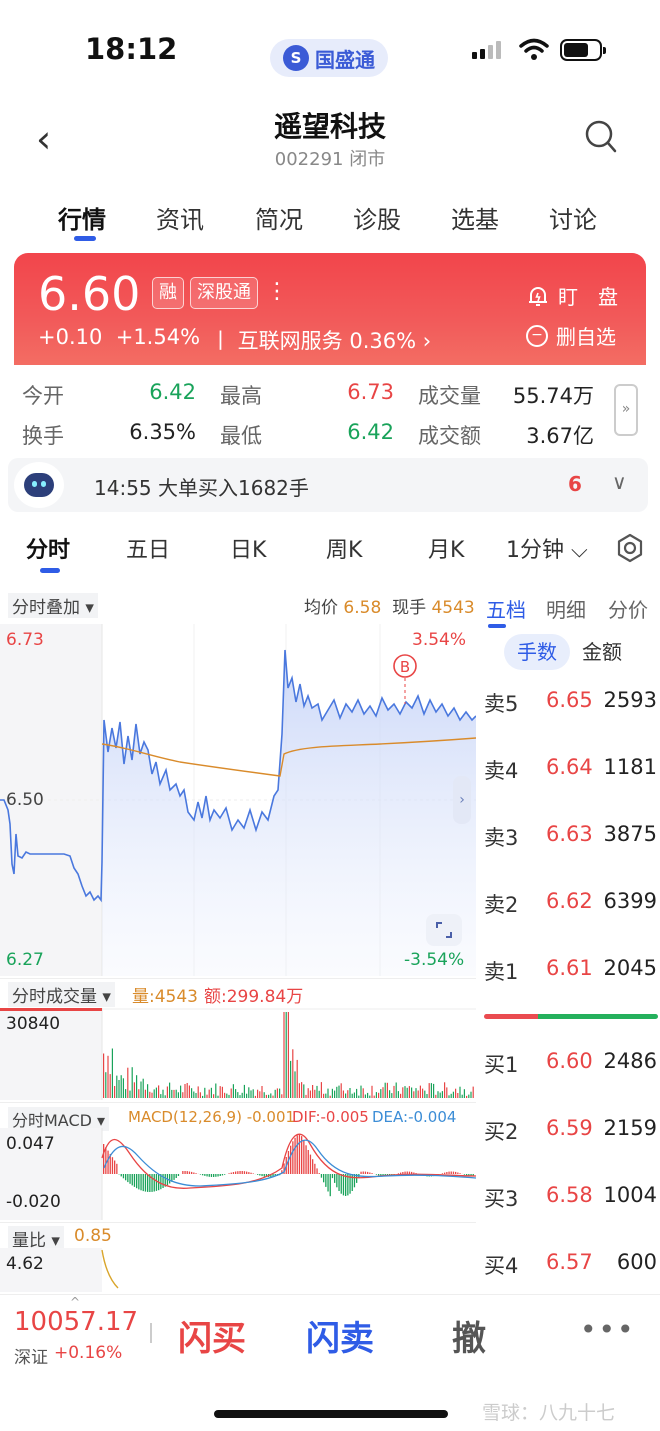 This screenshot has height=1431, width=660. Describe the element at coordinates (162, 432) in the screenshot. I see `turnover-value: 6.35%` at that location.